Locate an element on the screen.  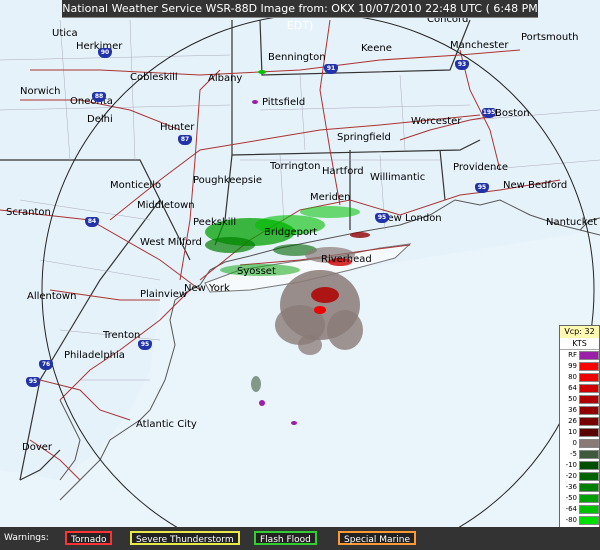
legend-row: 99 is located at coordinates (579, 366).